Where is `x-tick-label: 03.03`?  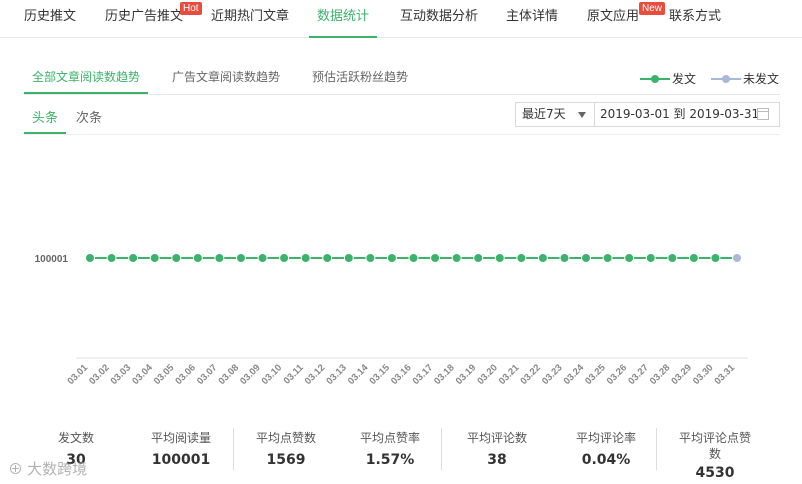 x-tick-label: 03.03 is located at coordinates (121, 374).